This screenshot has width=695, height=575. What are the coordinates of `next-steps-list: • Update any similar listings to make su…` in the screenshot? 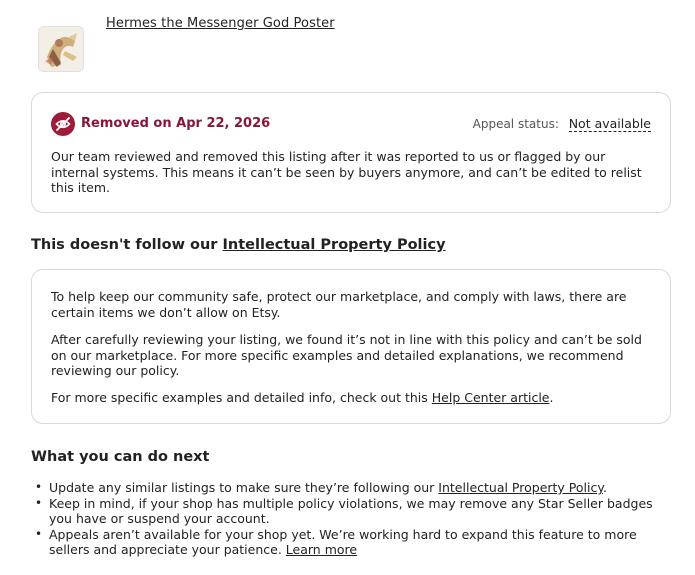 It's located at (353, 519).